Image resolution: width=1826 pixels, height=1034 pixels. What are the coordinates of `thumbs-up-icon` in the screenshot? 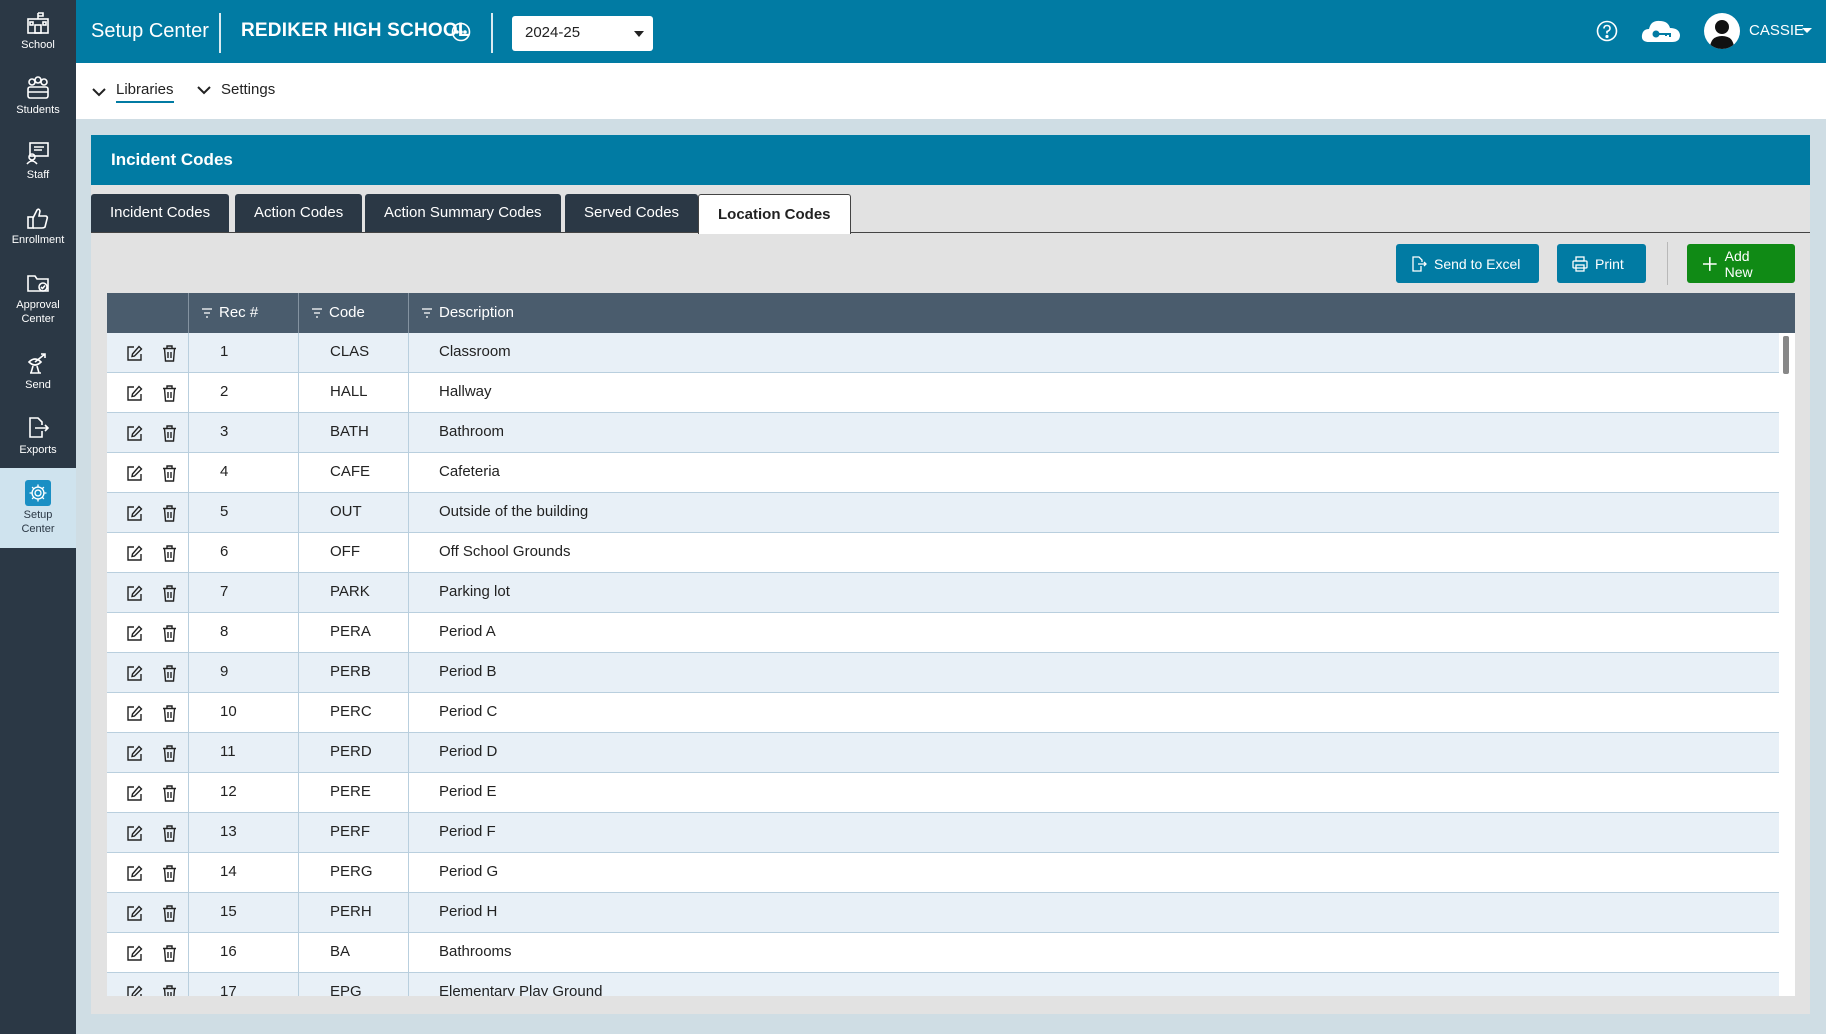 It's located at (38, 218).